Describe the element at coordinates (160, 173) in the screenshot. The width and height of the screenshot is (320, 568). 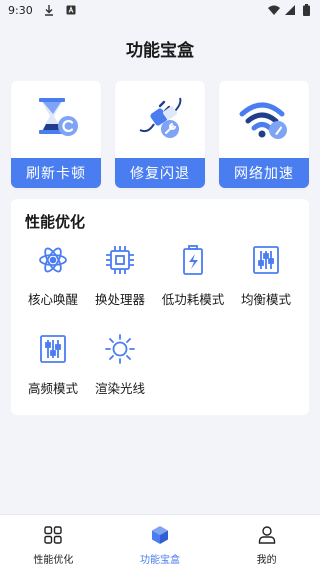
I see `card-label: 修复闪退` at that location.